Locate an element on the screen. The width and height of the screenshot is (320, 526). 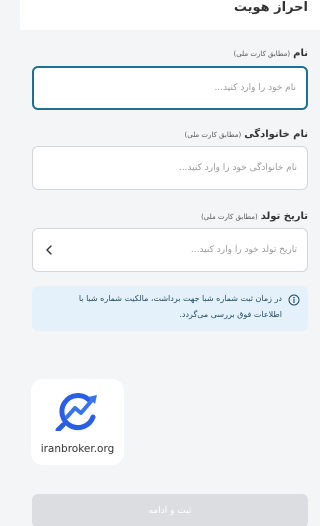
last-name-label: نام خانوادگی (مطابق کارت ملی) is located at coordinates (170, 137).